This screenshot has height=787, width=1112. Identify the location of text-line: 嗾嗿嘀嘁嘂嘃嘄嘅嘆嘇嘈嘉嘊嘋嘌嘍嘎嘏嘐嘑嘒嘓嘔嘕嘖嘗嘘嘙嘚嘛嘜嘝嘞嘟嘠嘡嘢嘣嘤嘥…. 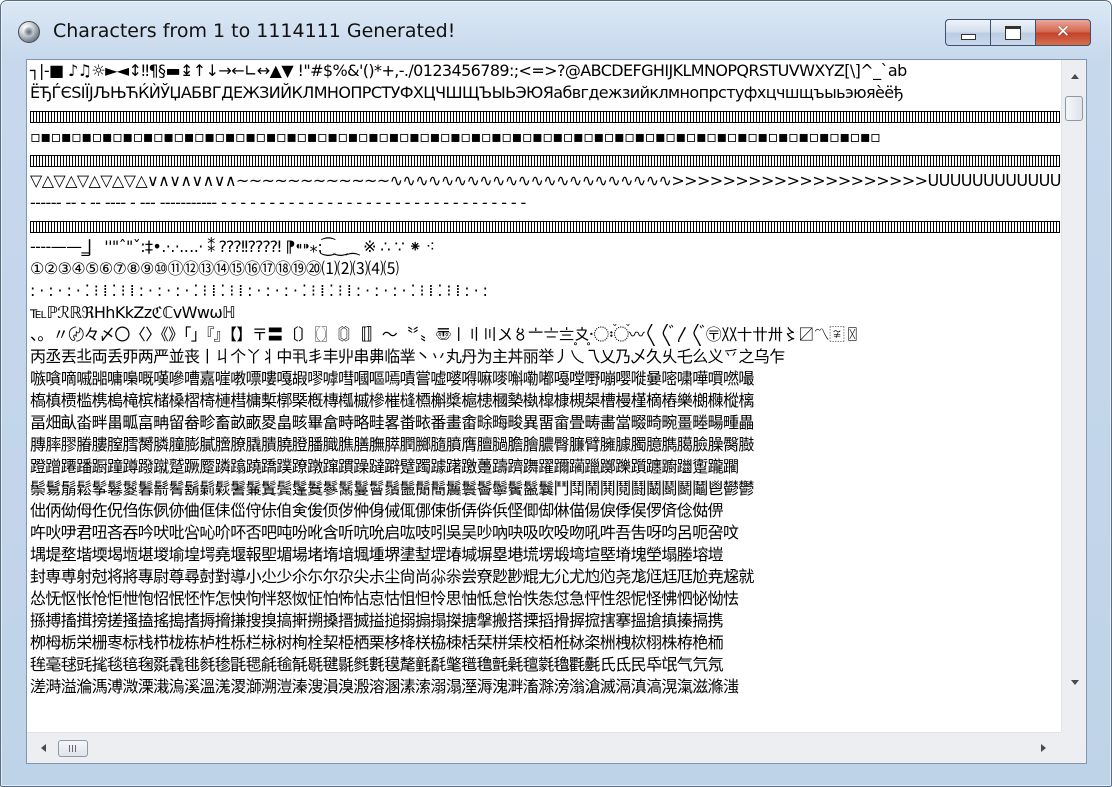
(392, 378).